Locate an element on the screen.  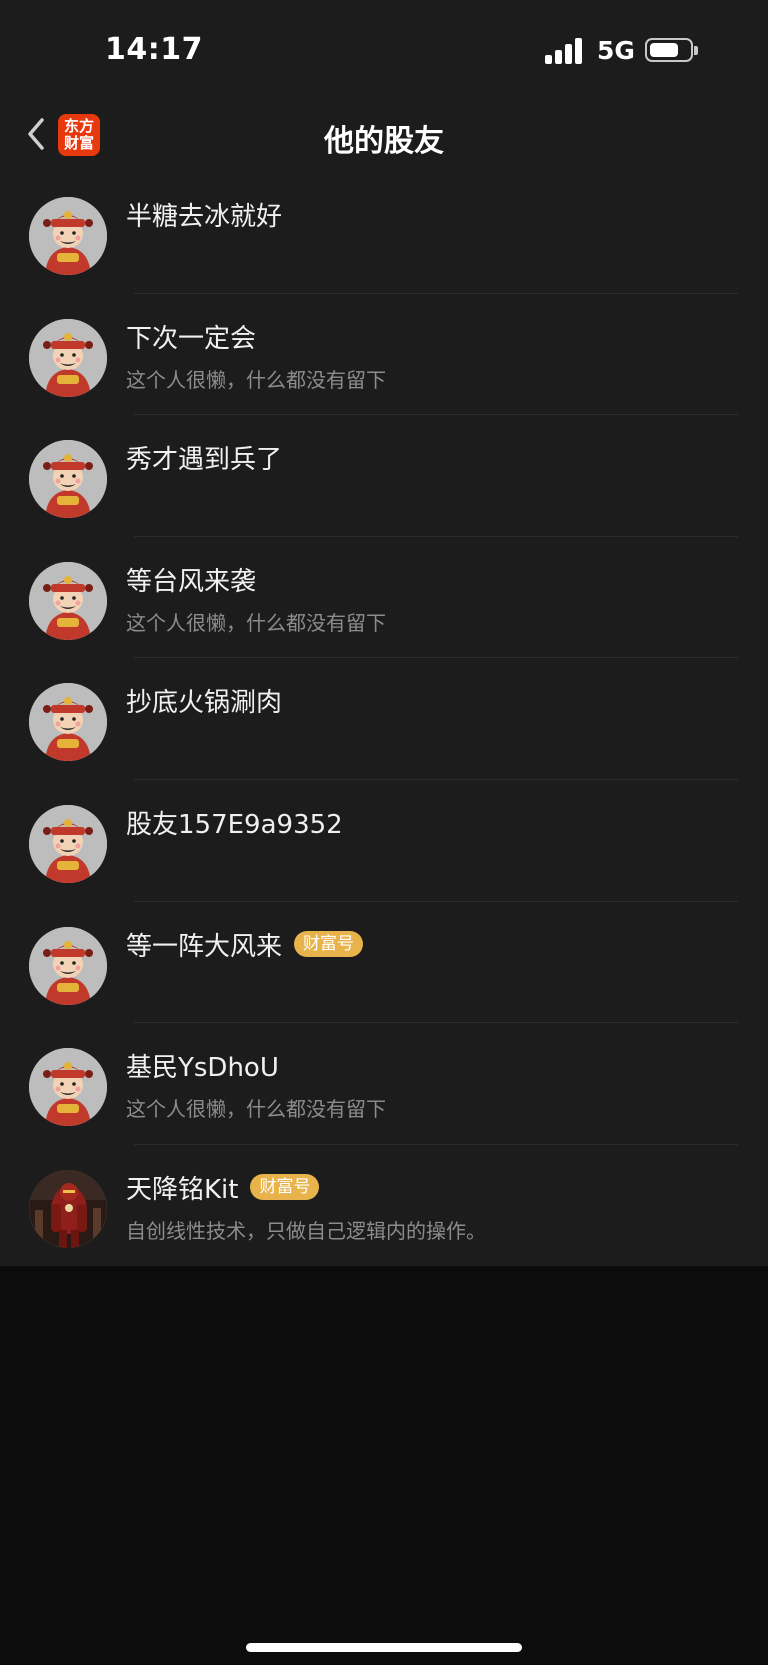
user-name-line: 等一阵大风来 财富号 is located at coordinates (245, 944).